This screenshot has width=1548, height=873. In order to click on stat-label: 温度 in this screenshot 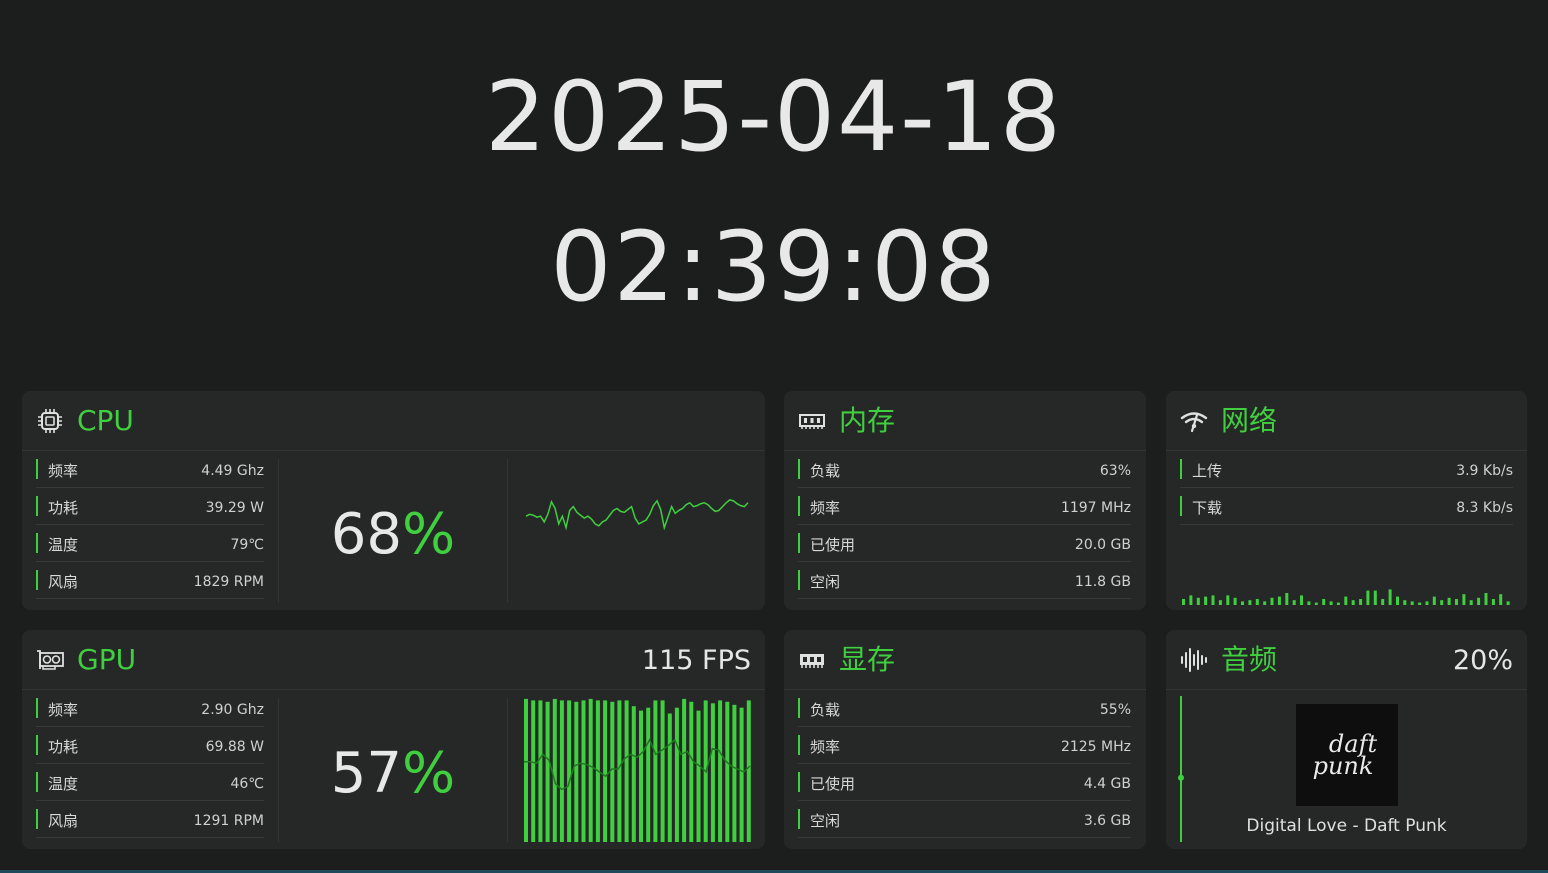, I will do `click(63, 784)`.